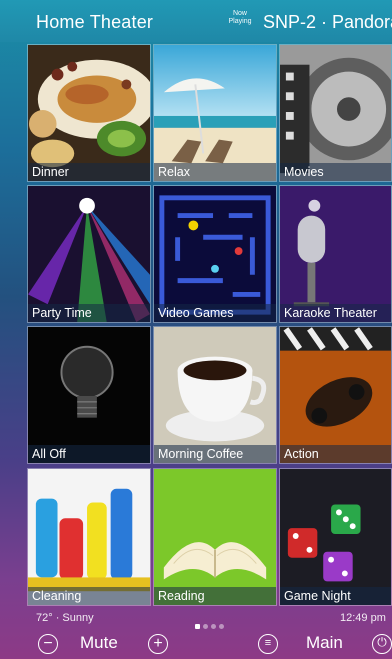  What do you see at coordinates (89, 172) in the screenshot?
I see `tile-label: Dinner` at bounding box center [89, 172].